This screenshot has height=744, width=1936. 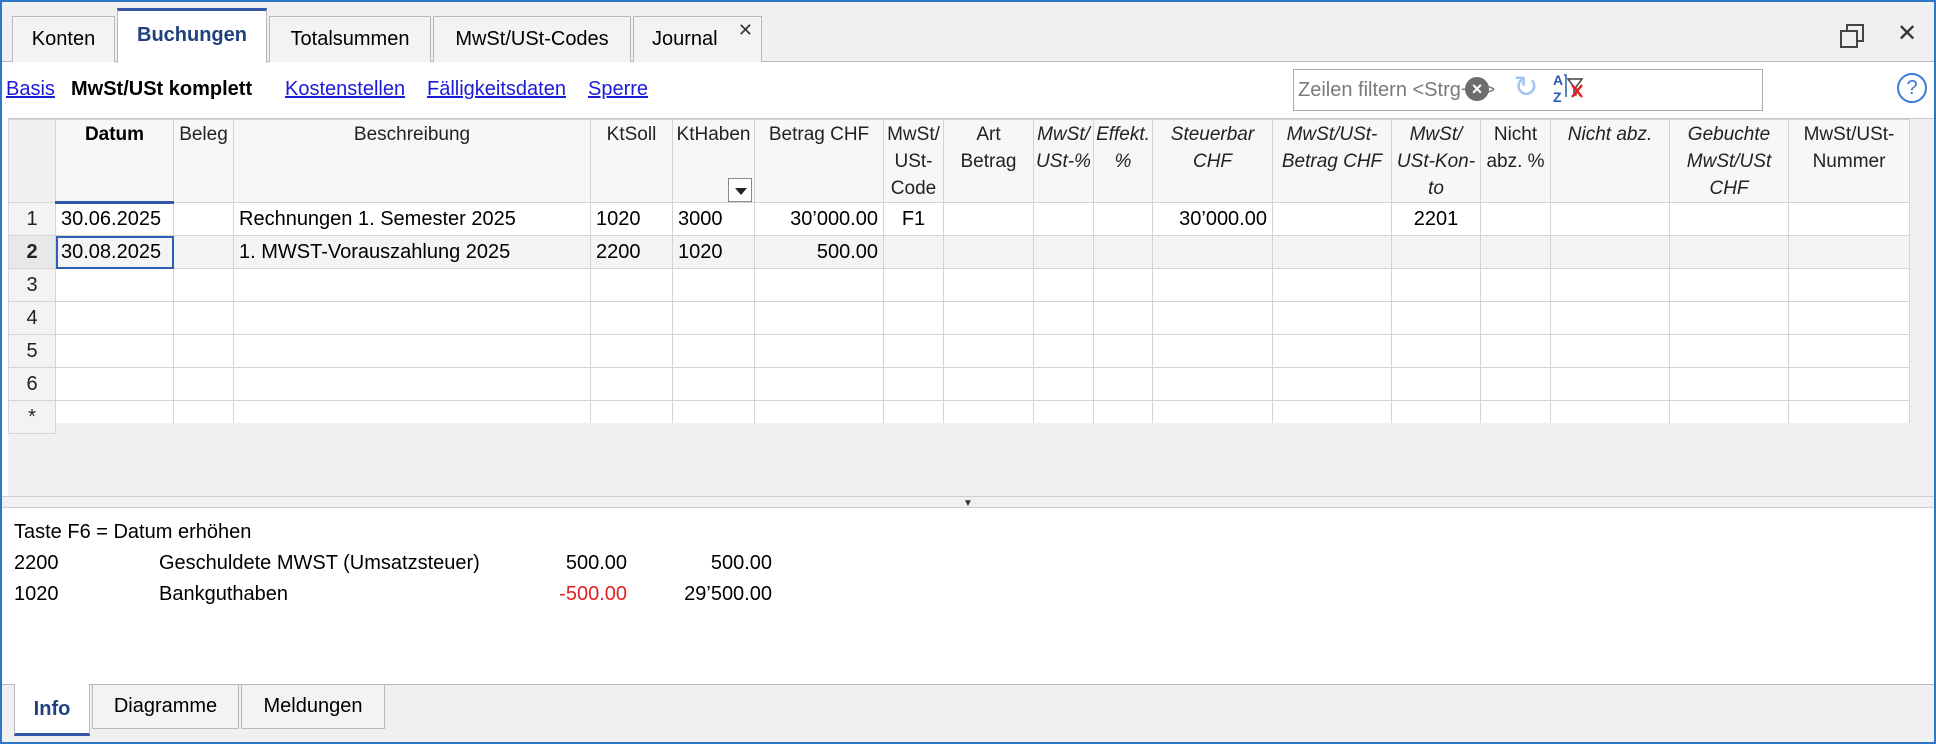 What do you see at coordinates (114, 219) in the screenshot?
I see `cell-datum: 30.06.2025` at bounding box center [114, 219].